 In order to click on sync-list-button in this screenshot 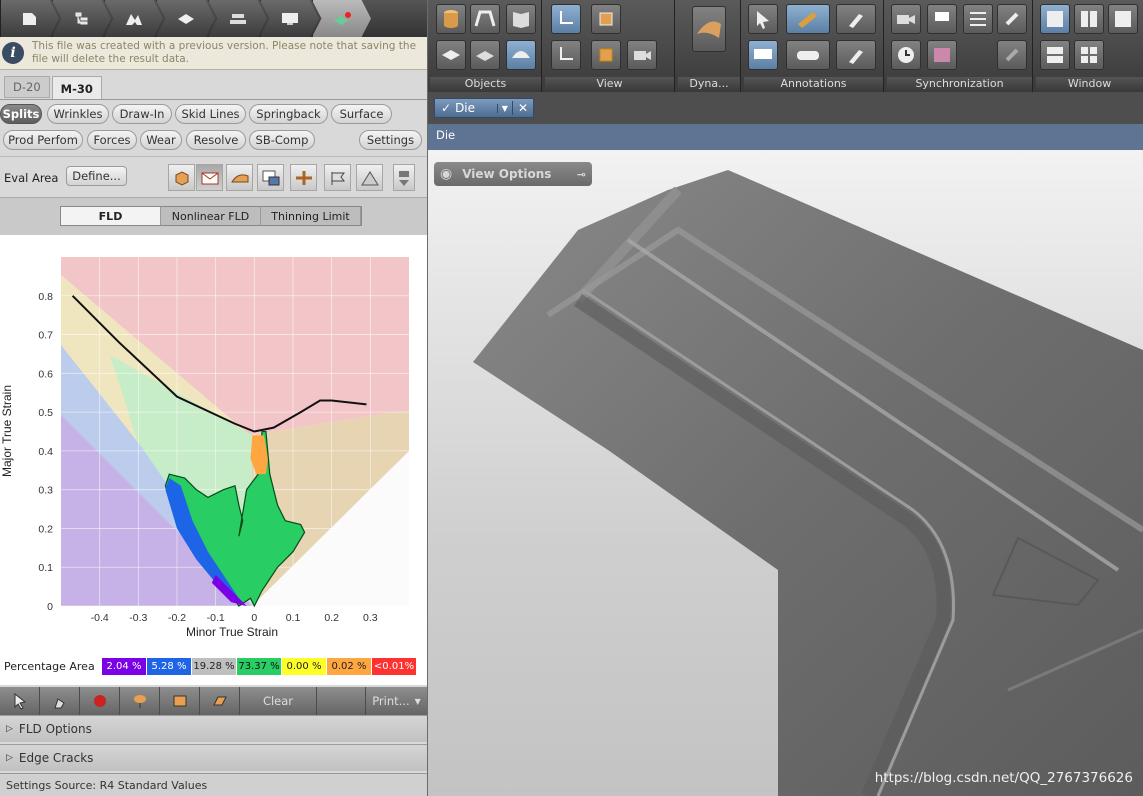, I will do `click(978, 19)`.